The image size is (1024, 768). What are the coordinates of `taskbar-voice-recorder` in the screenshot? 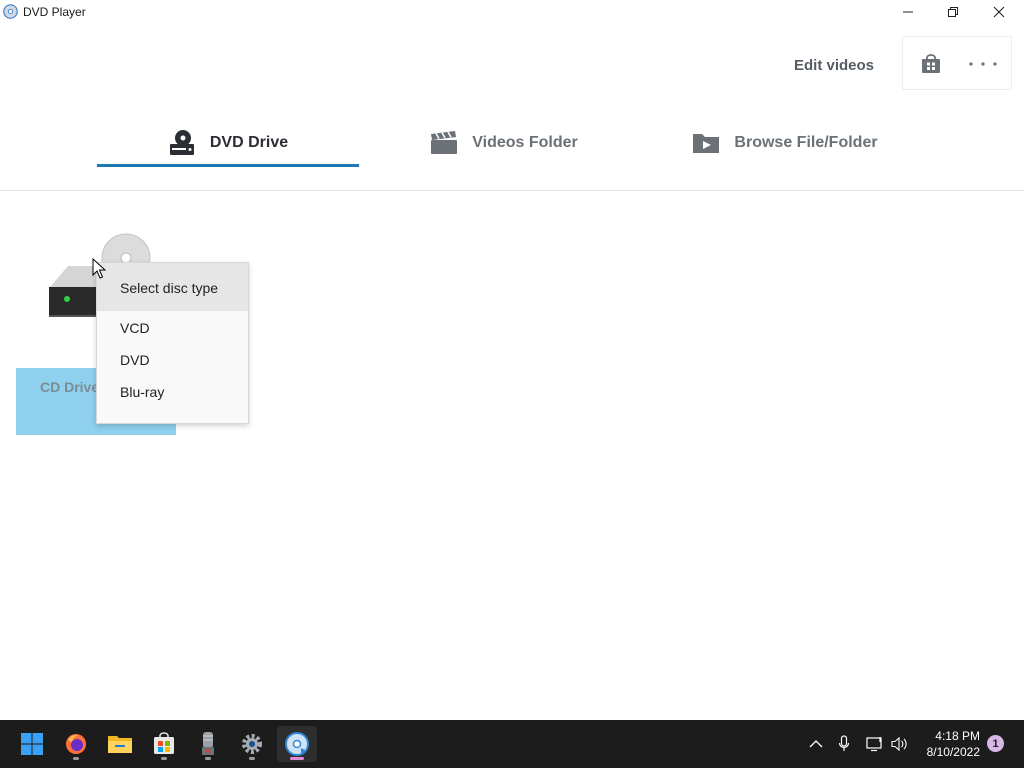 It's located at (208, 744).